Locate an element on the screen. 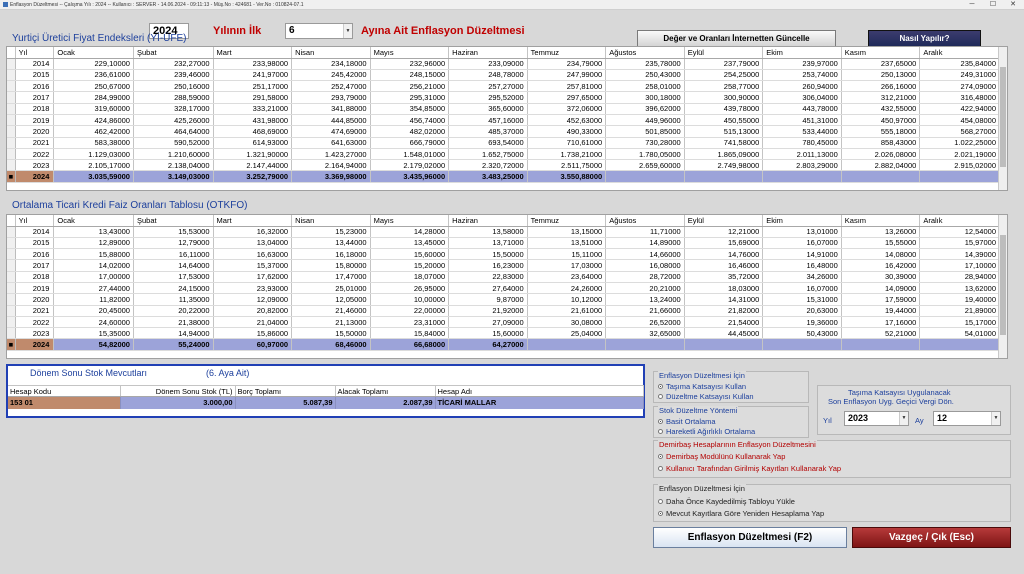 This screenshot has height=574, width=1024. value-cell: 10,12000 is located at coordinates (567, 299).